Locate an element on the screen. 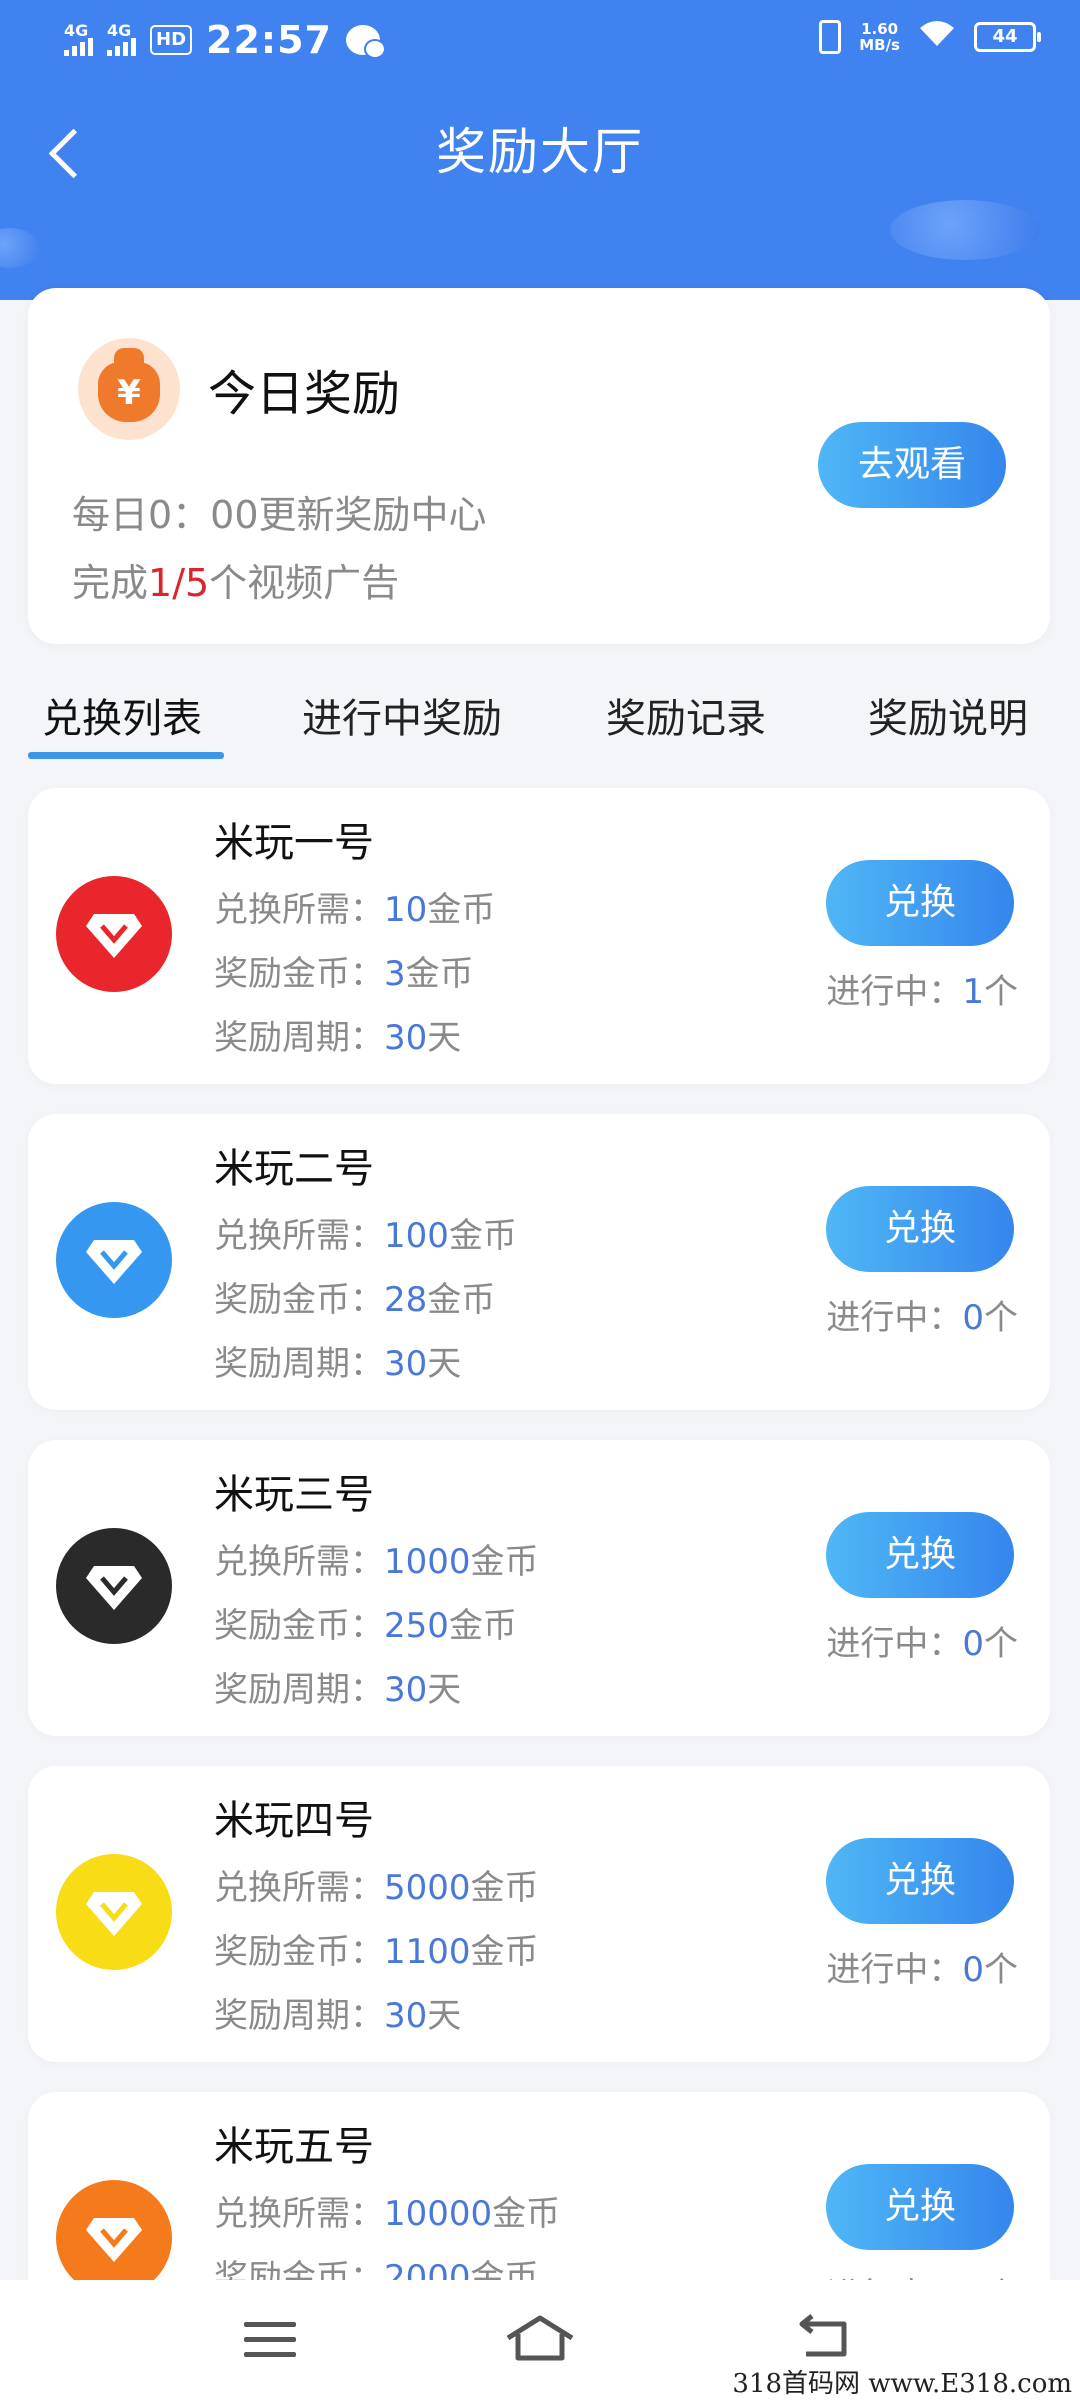 Image resolution: width=1080 pixels, height=2408 pixels. reward-update-text: 每日0：00更新奖励中心 is located at coordinates (279, 515).